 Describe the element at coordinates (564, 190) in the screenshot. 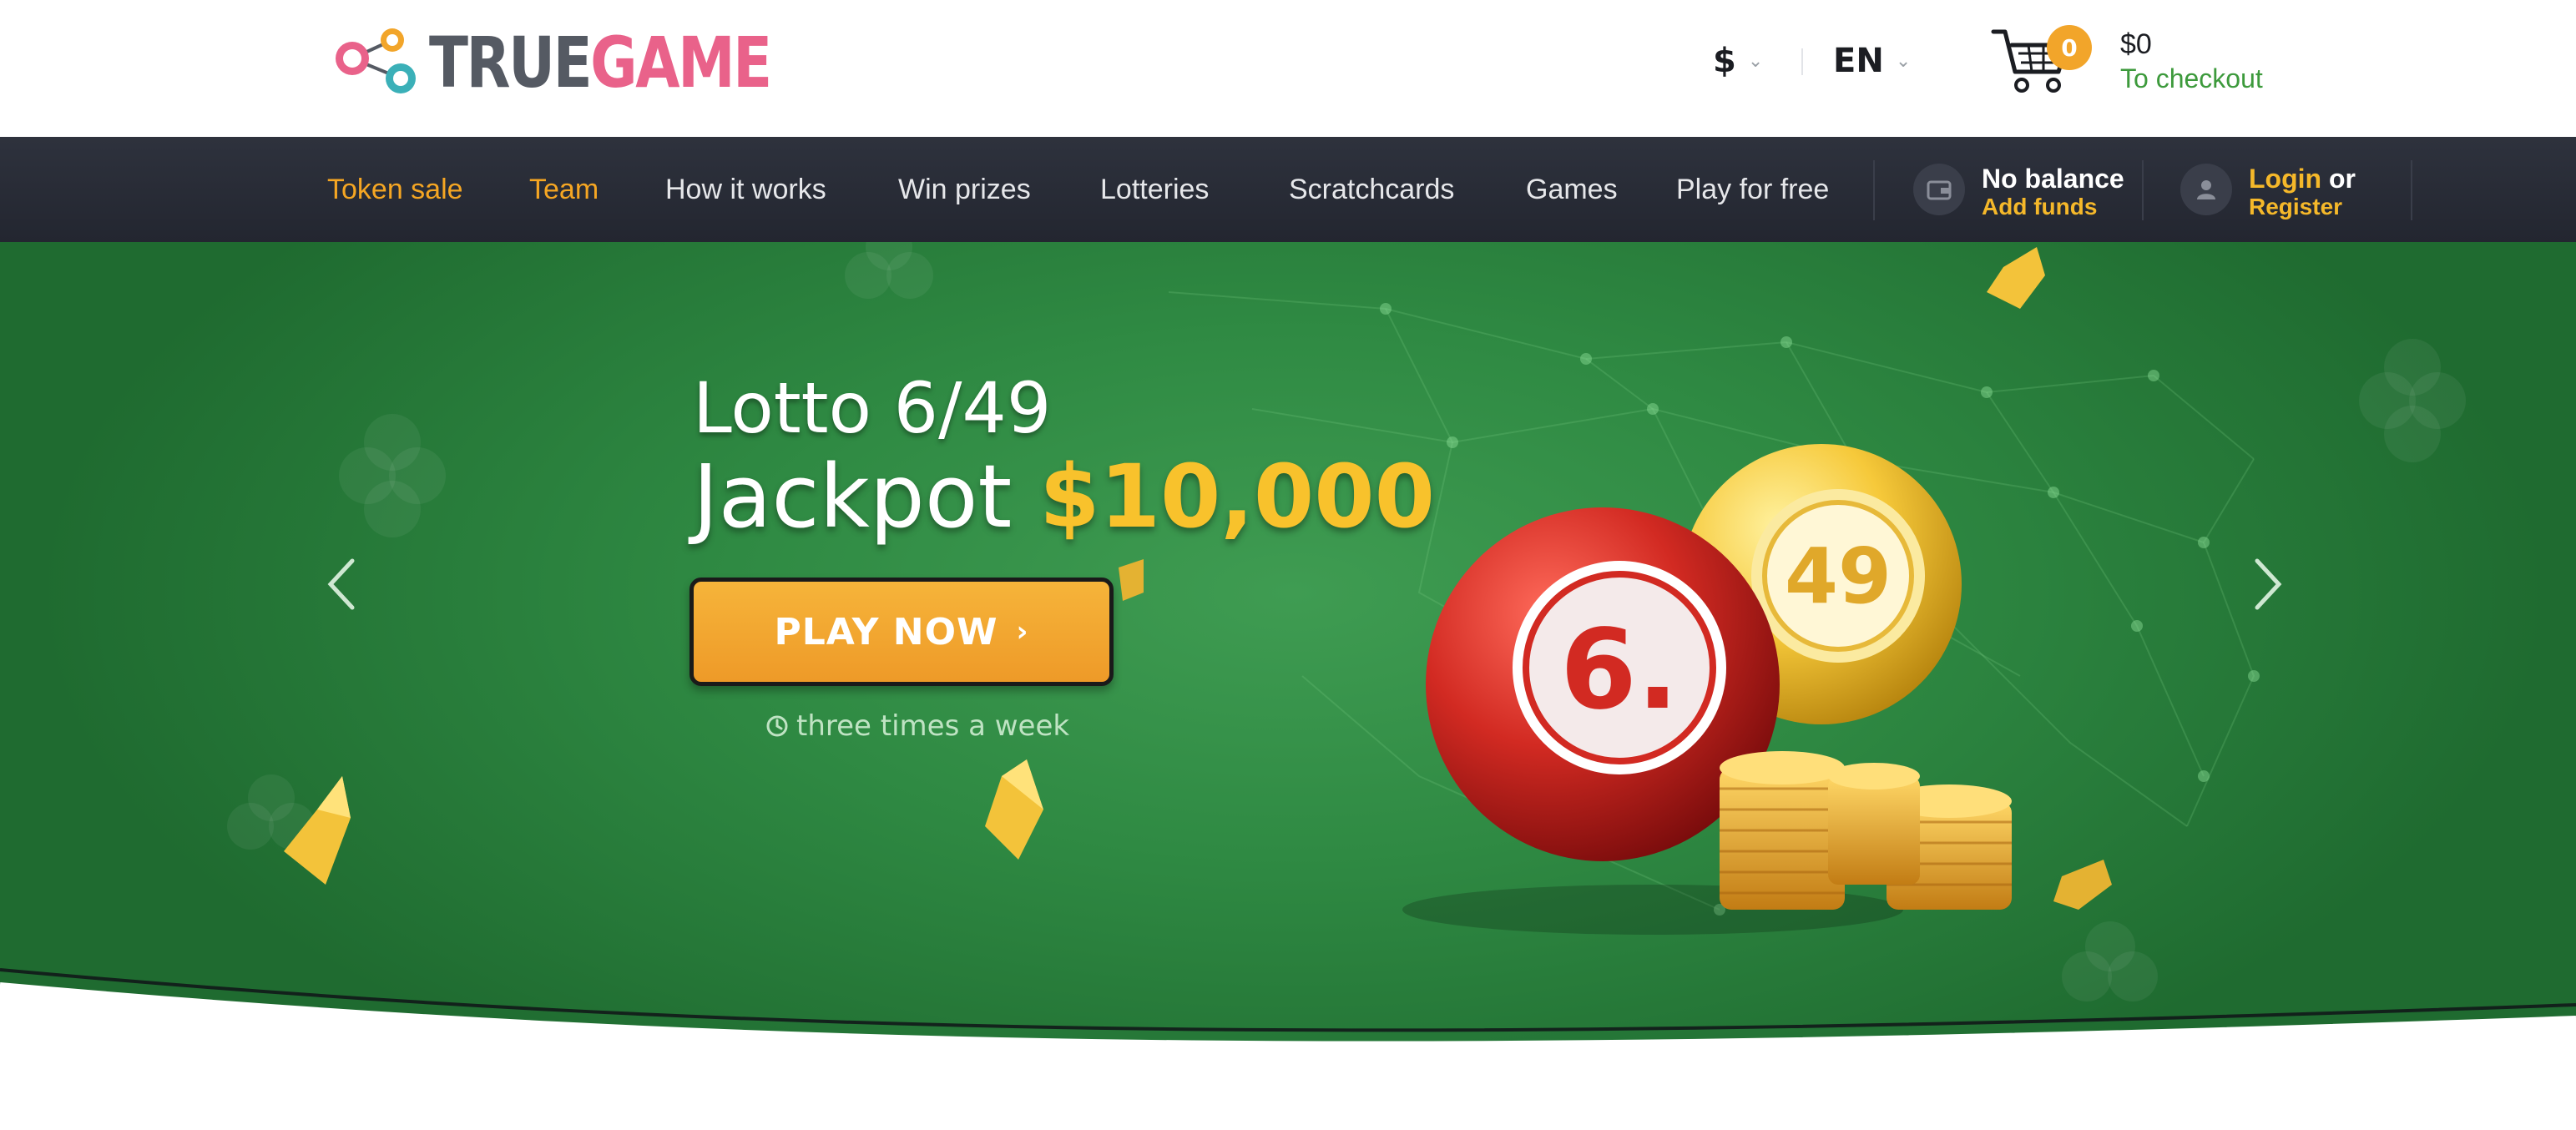

I see `nav-item-team: Team` at that location.